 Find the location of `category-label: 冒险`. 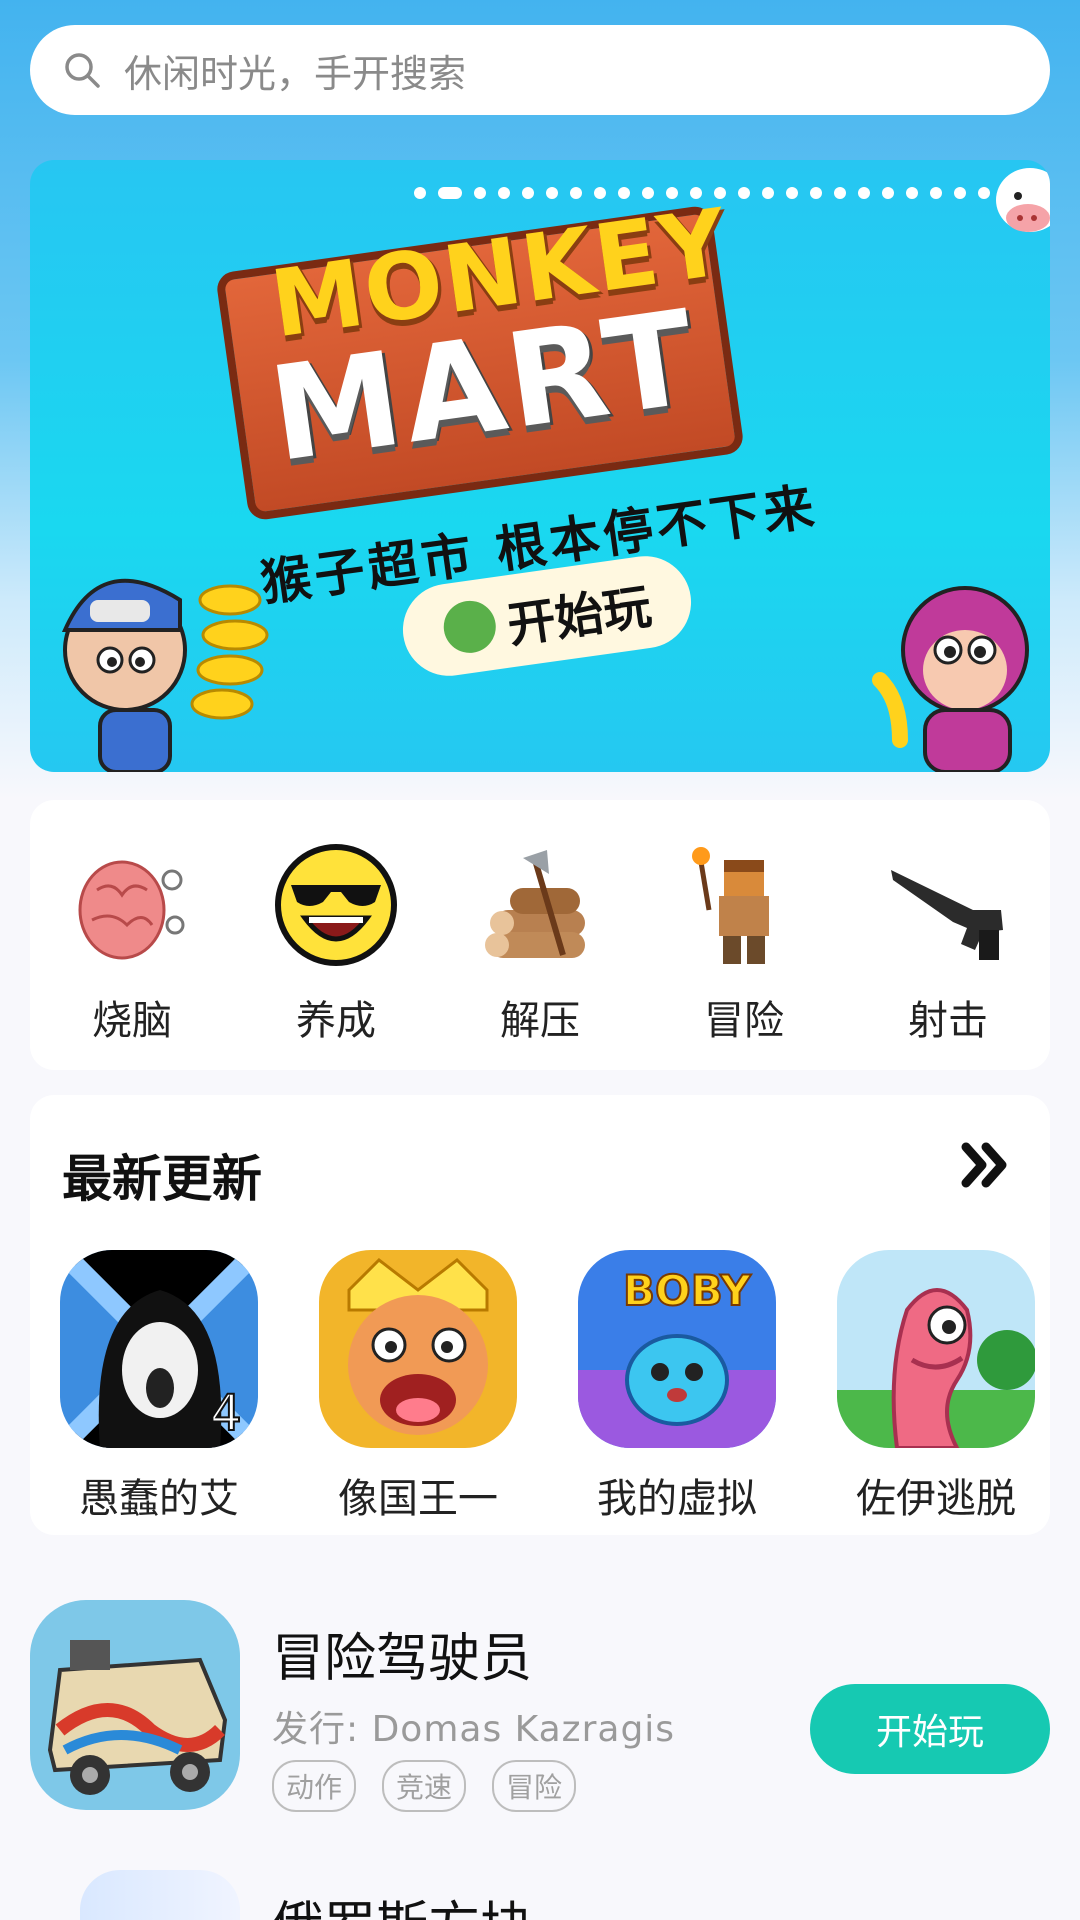

category-label: 冒险 is located at coordinates (744, 1021).